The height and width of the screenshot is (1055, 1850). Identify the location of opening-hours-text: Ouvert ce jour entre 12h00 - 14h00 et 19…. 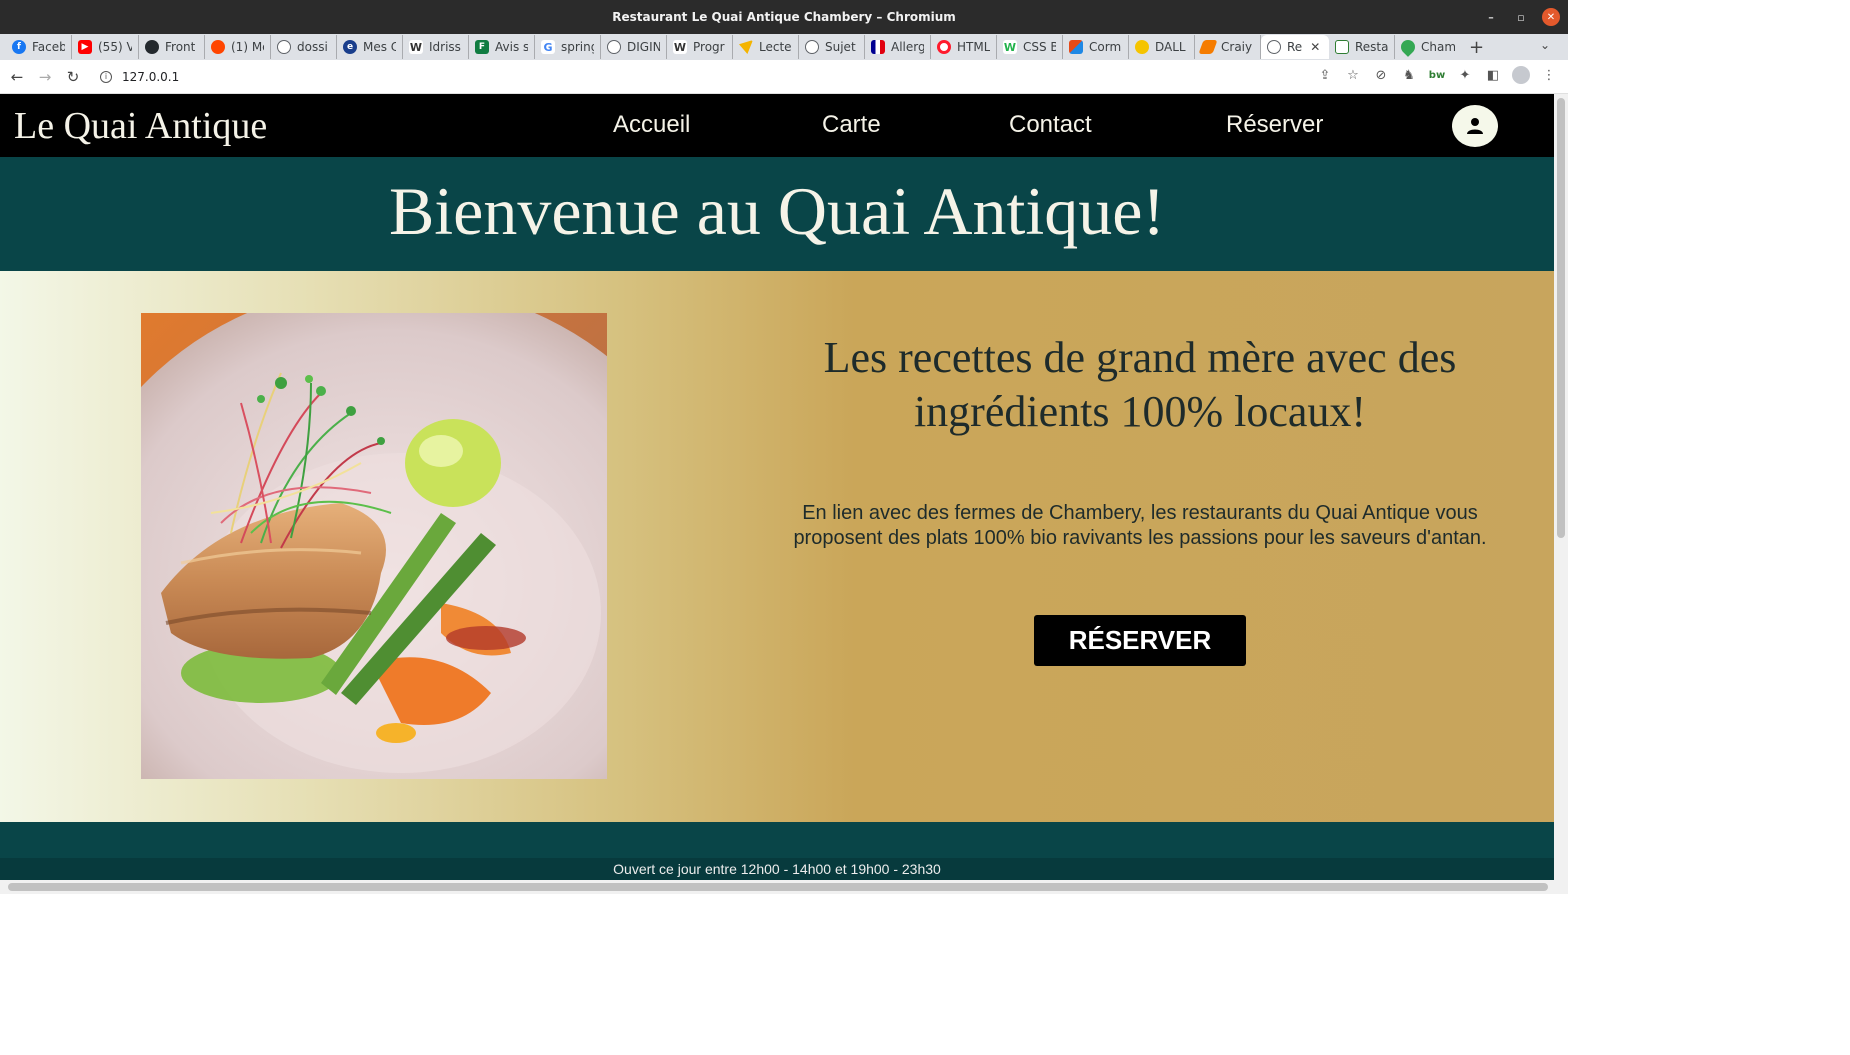
(777, 869).